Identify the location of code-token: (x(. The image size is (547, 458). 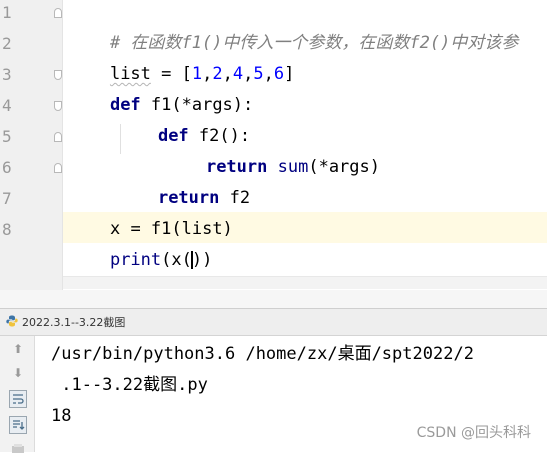
(176, 260).